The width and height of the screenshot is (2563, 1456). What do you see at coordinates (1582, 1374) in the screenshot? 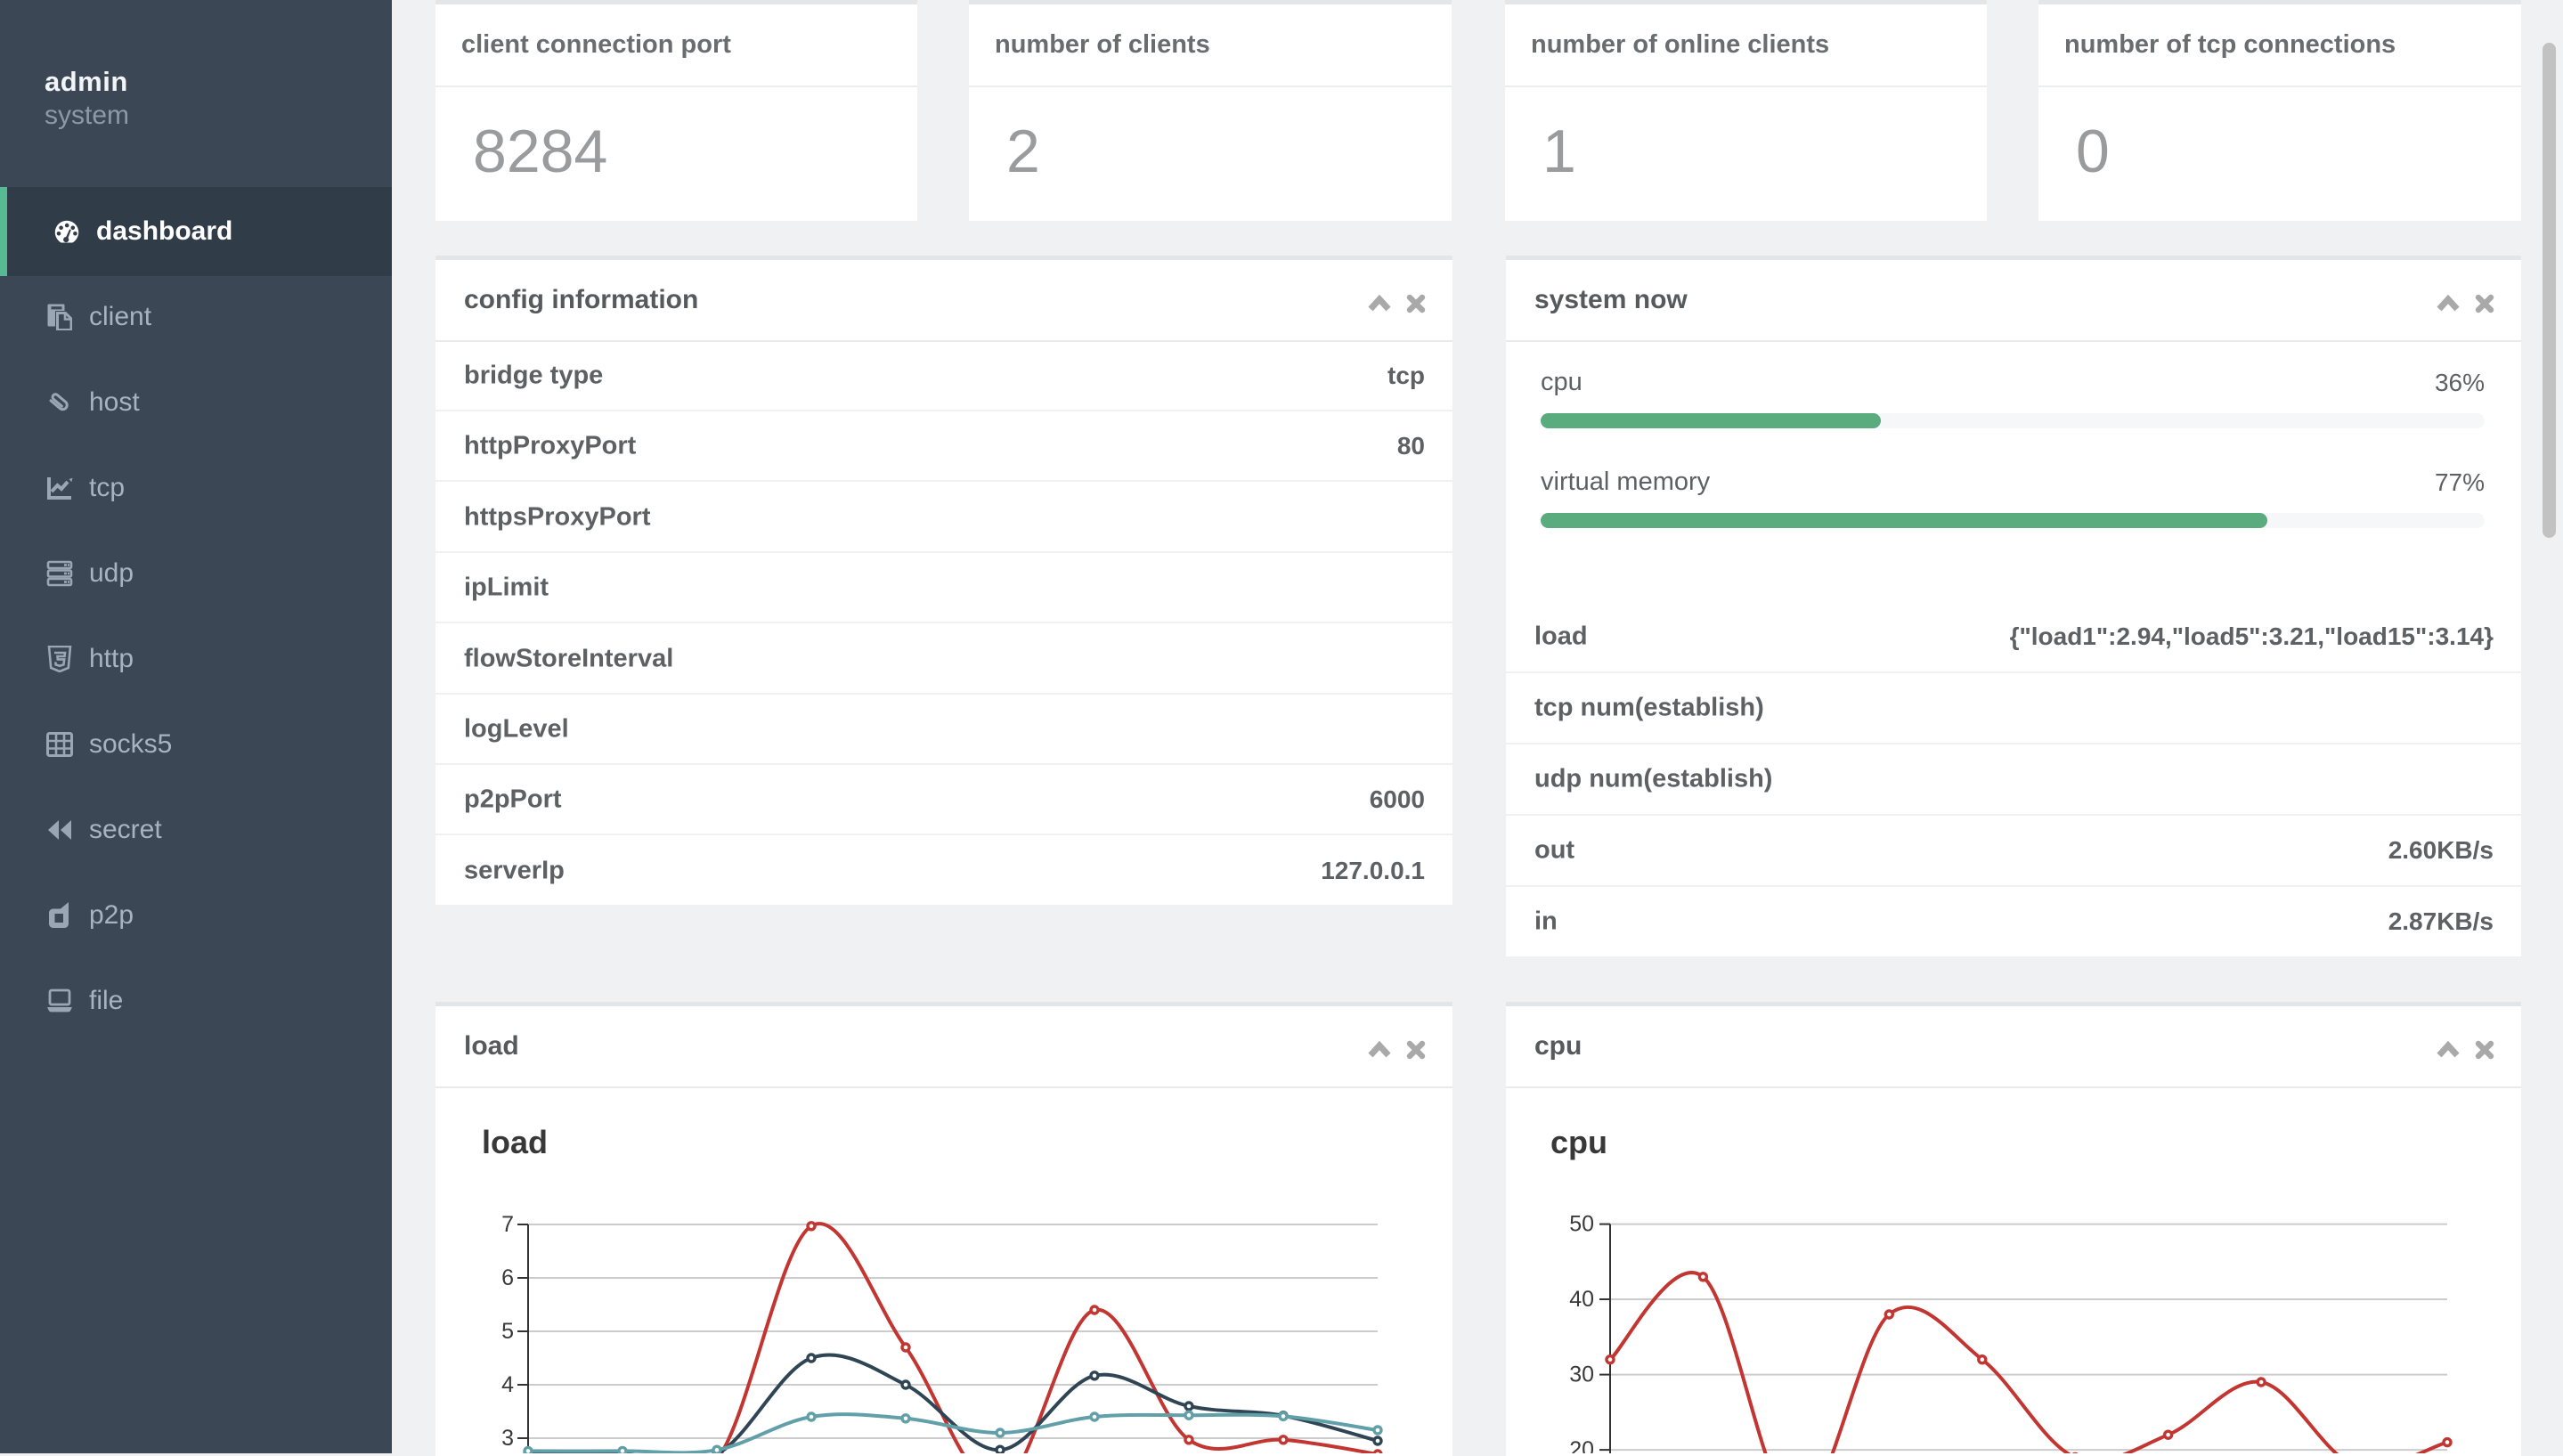
I see `svg-text: 30` at bounding box center [1582, 1374].